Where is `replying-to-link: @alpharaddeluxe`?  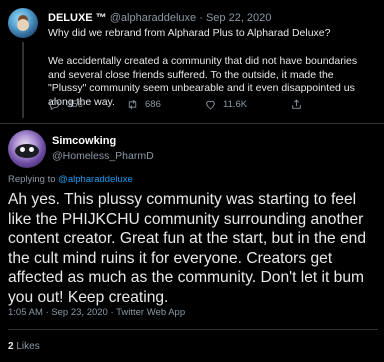 replying-to-link: @alpharaddeluxe is located at coordinates (95, 179).